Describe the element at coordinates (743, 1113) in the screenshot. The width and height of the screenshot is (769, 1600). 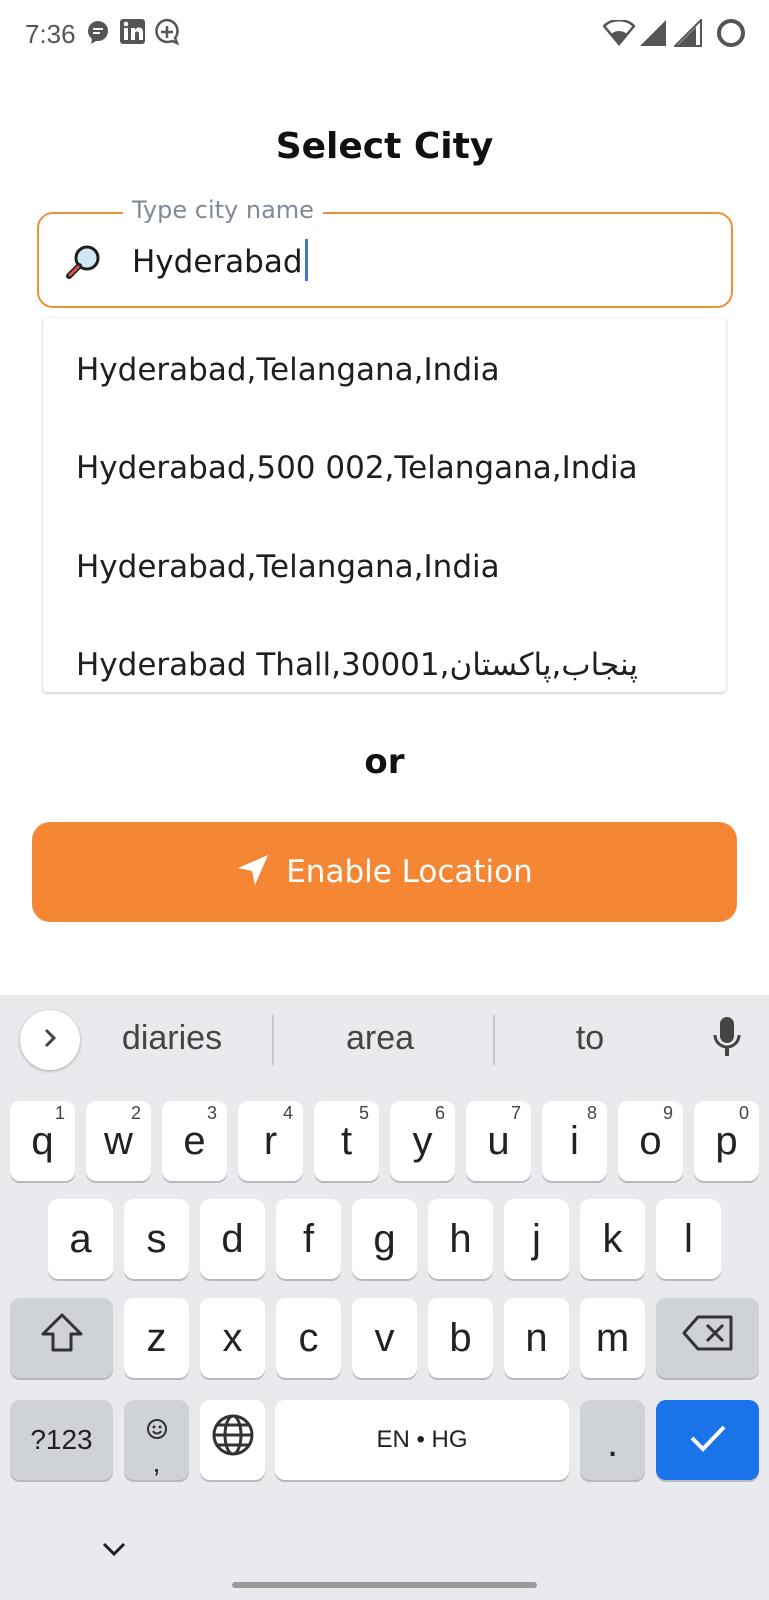
I see `key-number-hint: 0` at that location.